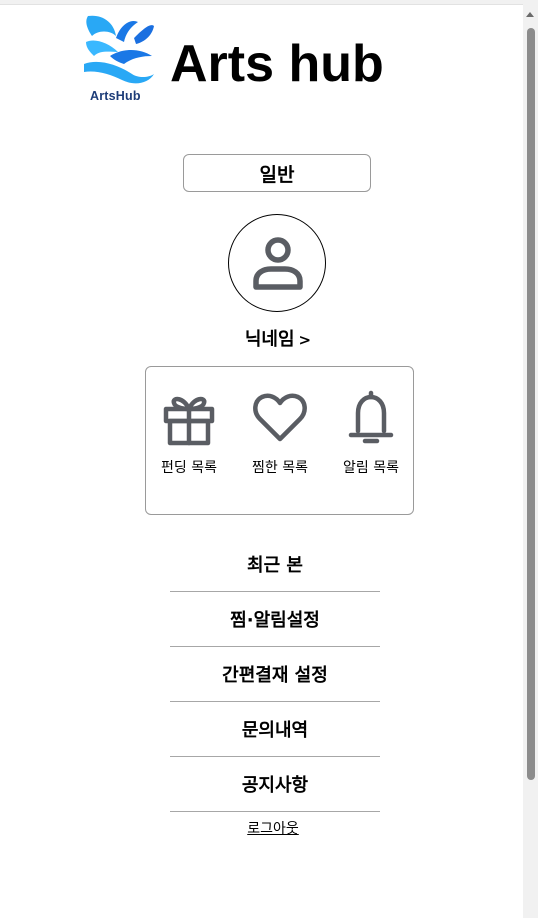 The width and height of the screenshot is (538, 918). Describe the element at coordinates (371, 468) in the screenshot. I see `notification-list-label: 알림 목록` at that location.